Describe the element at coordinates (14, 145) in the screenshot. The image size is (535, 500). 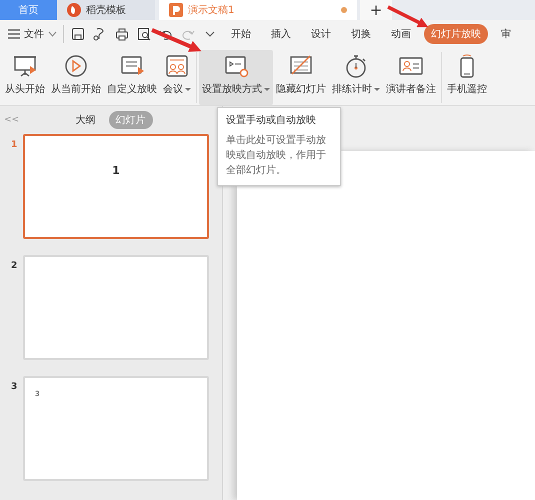
I see `slide-number: 1` at that location.